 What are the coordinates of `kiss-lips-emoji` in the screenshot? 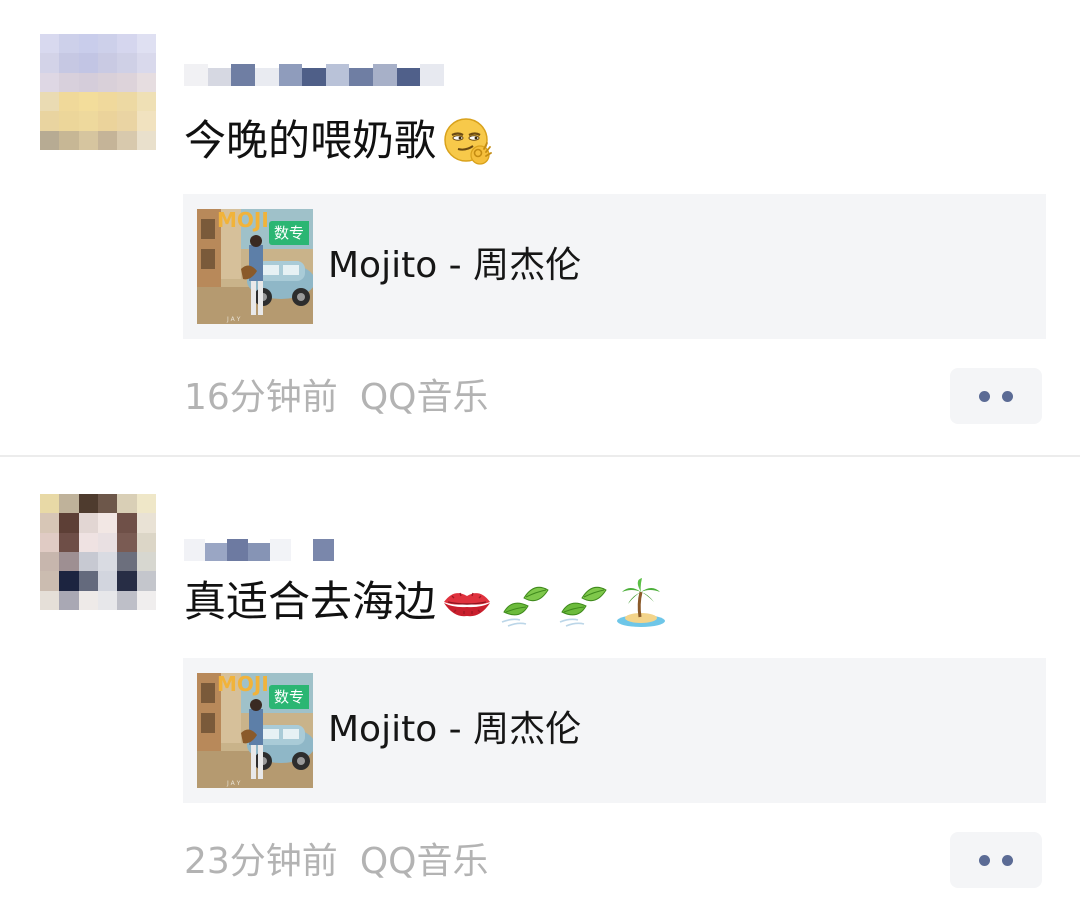 It's located at (467, 602).